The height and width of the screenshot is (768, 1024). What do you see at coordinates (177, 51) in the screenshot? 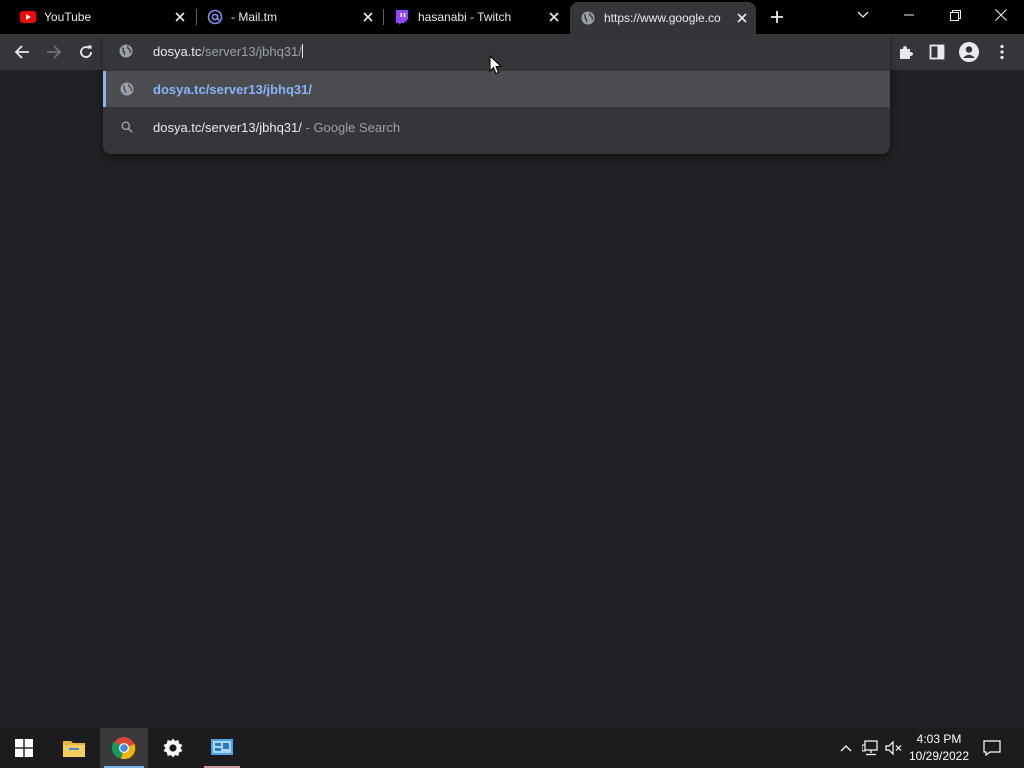
I see `typed-text: dosya.tc` at bounding box center [177, 51].